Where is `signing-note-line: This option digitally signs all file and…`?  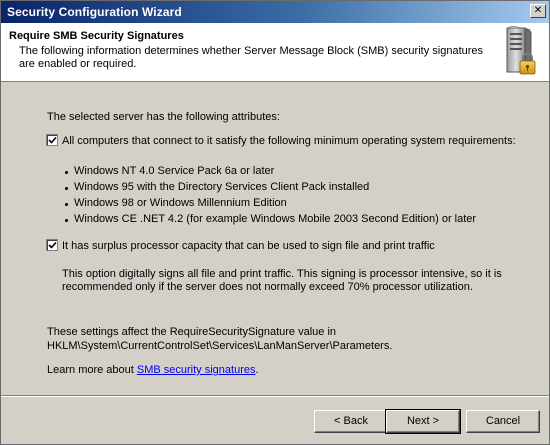 signing-note-line: This option digitally signs all file and… is located at coordinates (282, 274).